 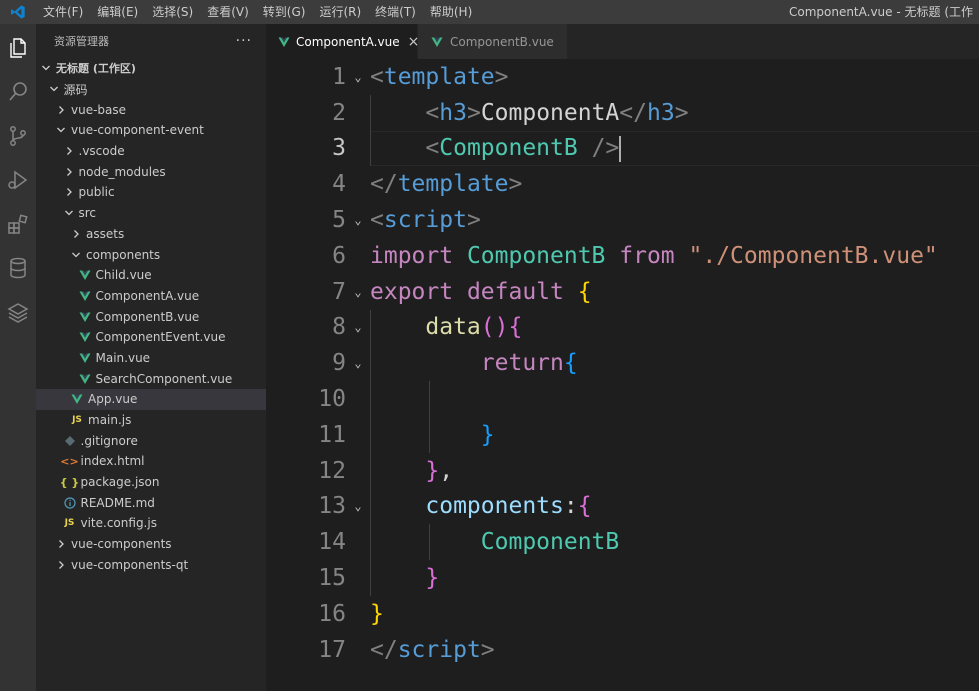 What do you see at coordinates (18, 224) in the screenshot?
I see `extensions-icon` at bounding box center [18, 224].